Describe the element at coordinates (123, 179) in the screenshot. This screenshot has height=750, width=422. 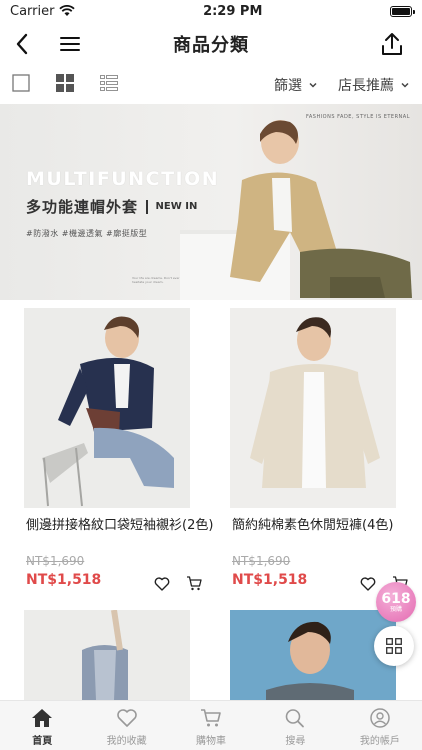
I see `banner-headline: MULTIFUNCTION` at that location.